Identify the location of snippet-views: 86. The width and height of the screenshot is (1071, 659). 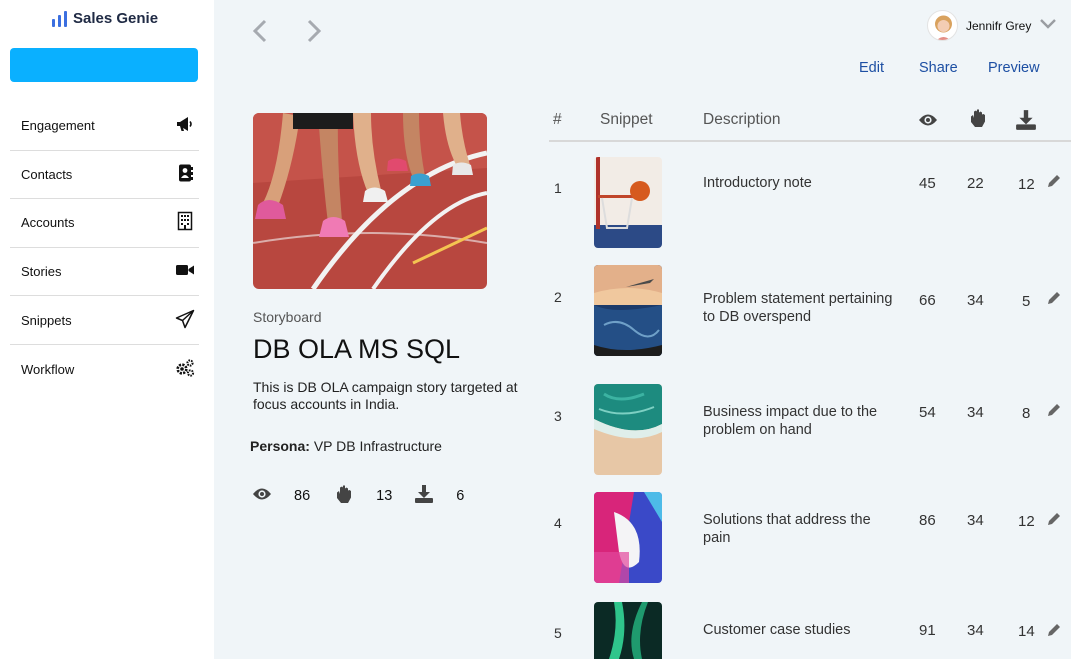
(927, 520).